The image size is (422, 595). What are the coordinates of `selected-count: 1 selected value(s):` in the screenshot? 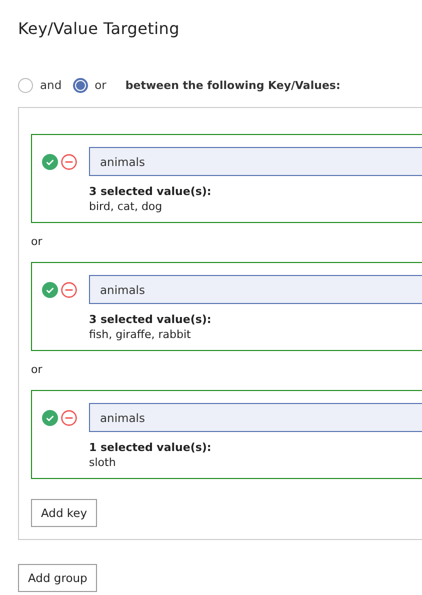 It's located at (150, 447).